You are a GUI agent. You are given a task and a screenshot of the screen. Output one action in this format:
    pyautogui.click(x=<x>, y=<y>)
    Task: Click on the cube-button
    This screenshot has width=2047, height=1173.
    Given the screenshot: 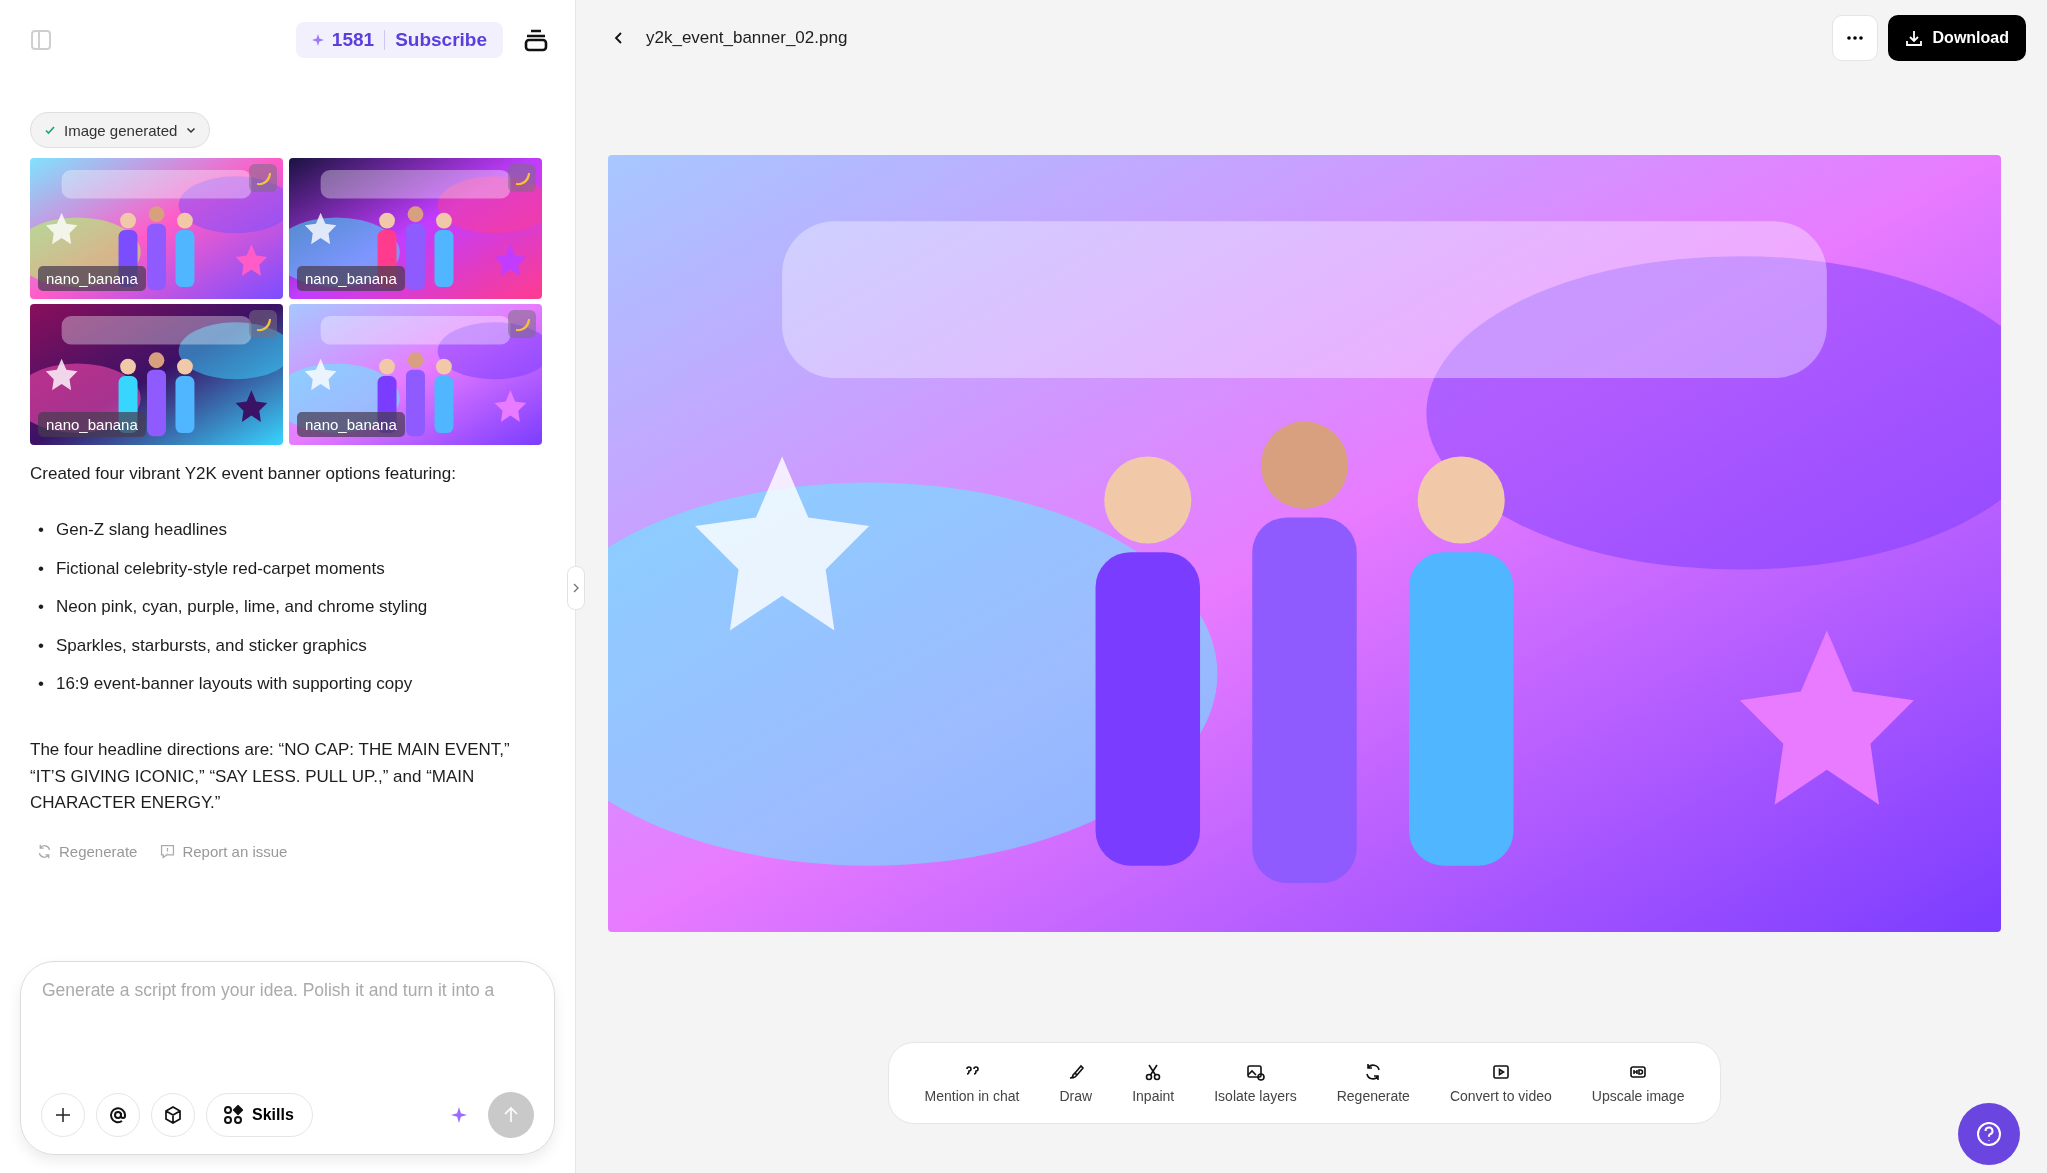 What is the action you would take?
    pyautogui.click(x=173, y=1115)
    